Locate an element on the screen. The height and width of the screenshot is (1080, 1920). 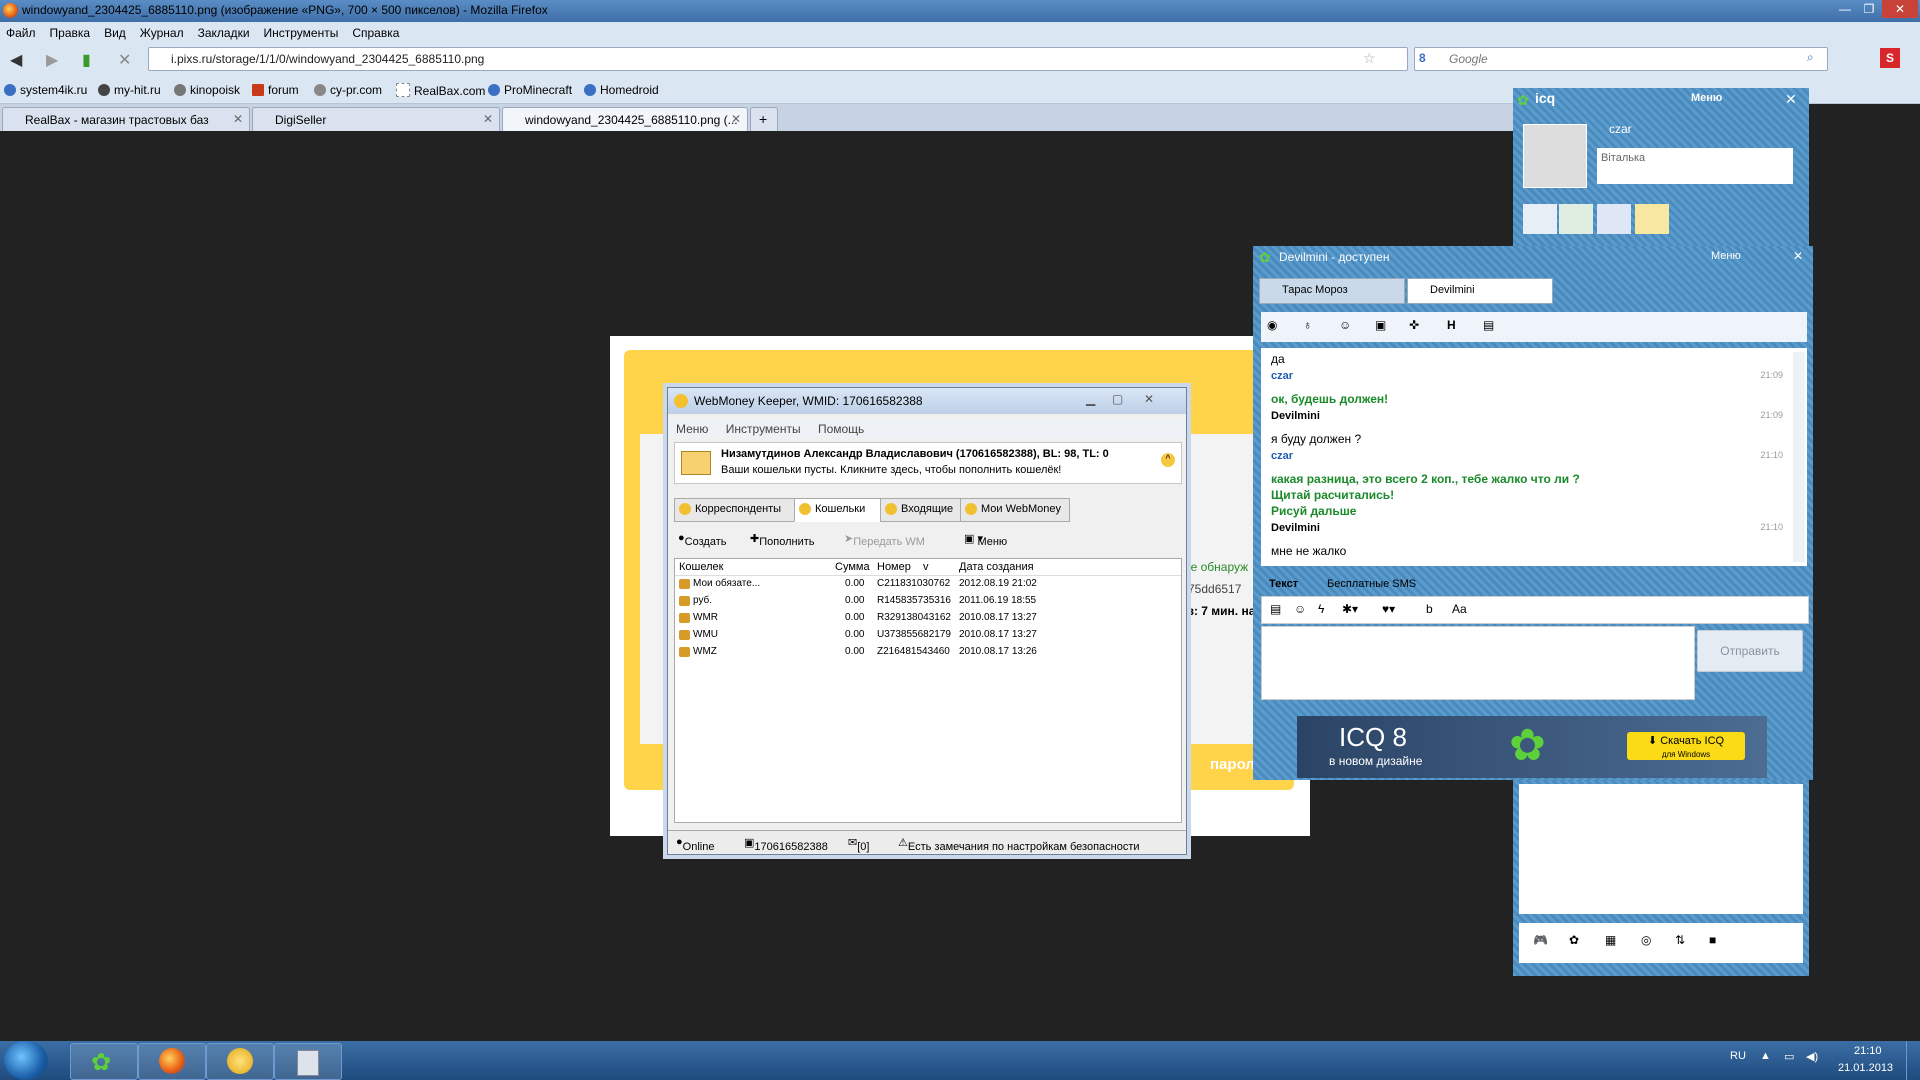
tab-digiseller: DigiSeller ✕ is located at coordinates (376, 119).